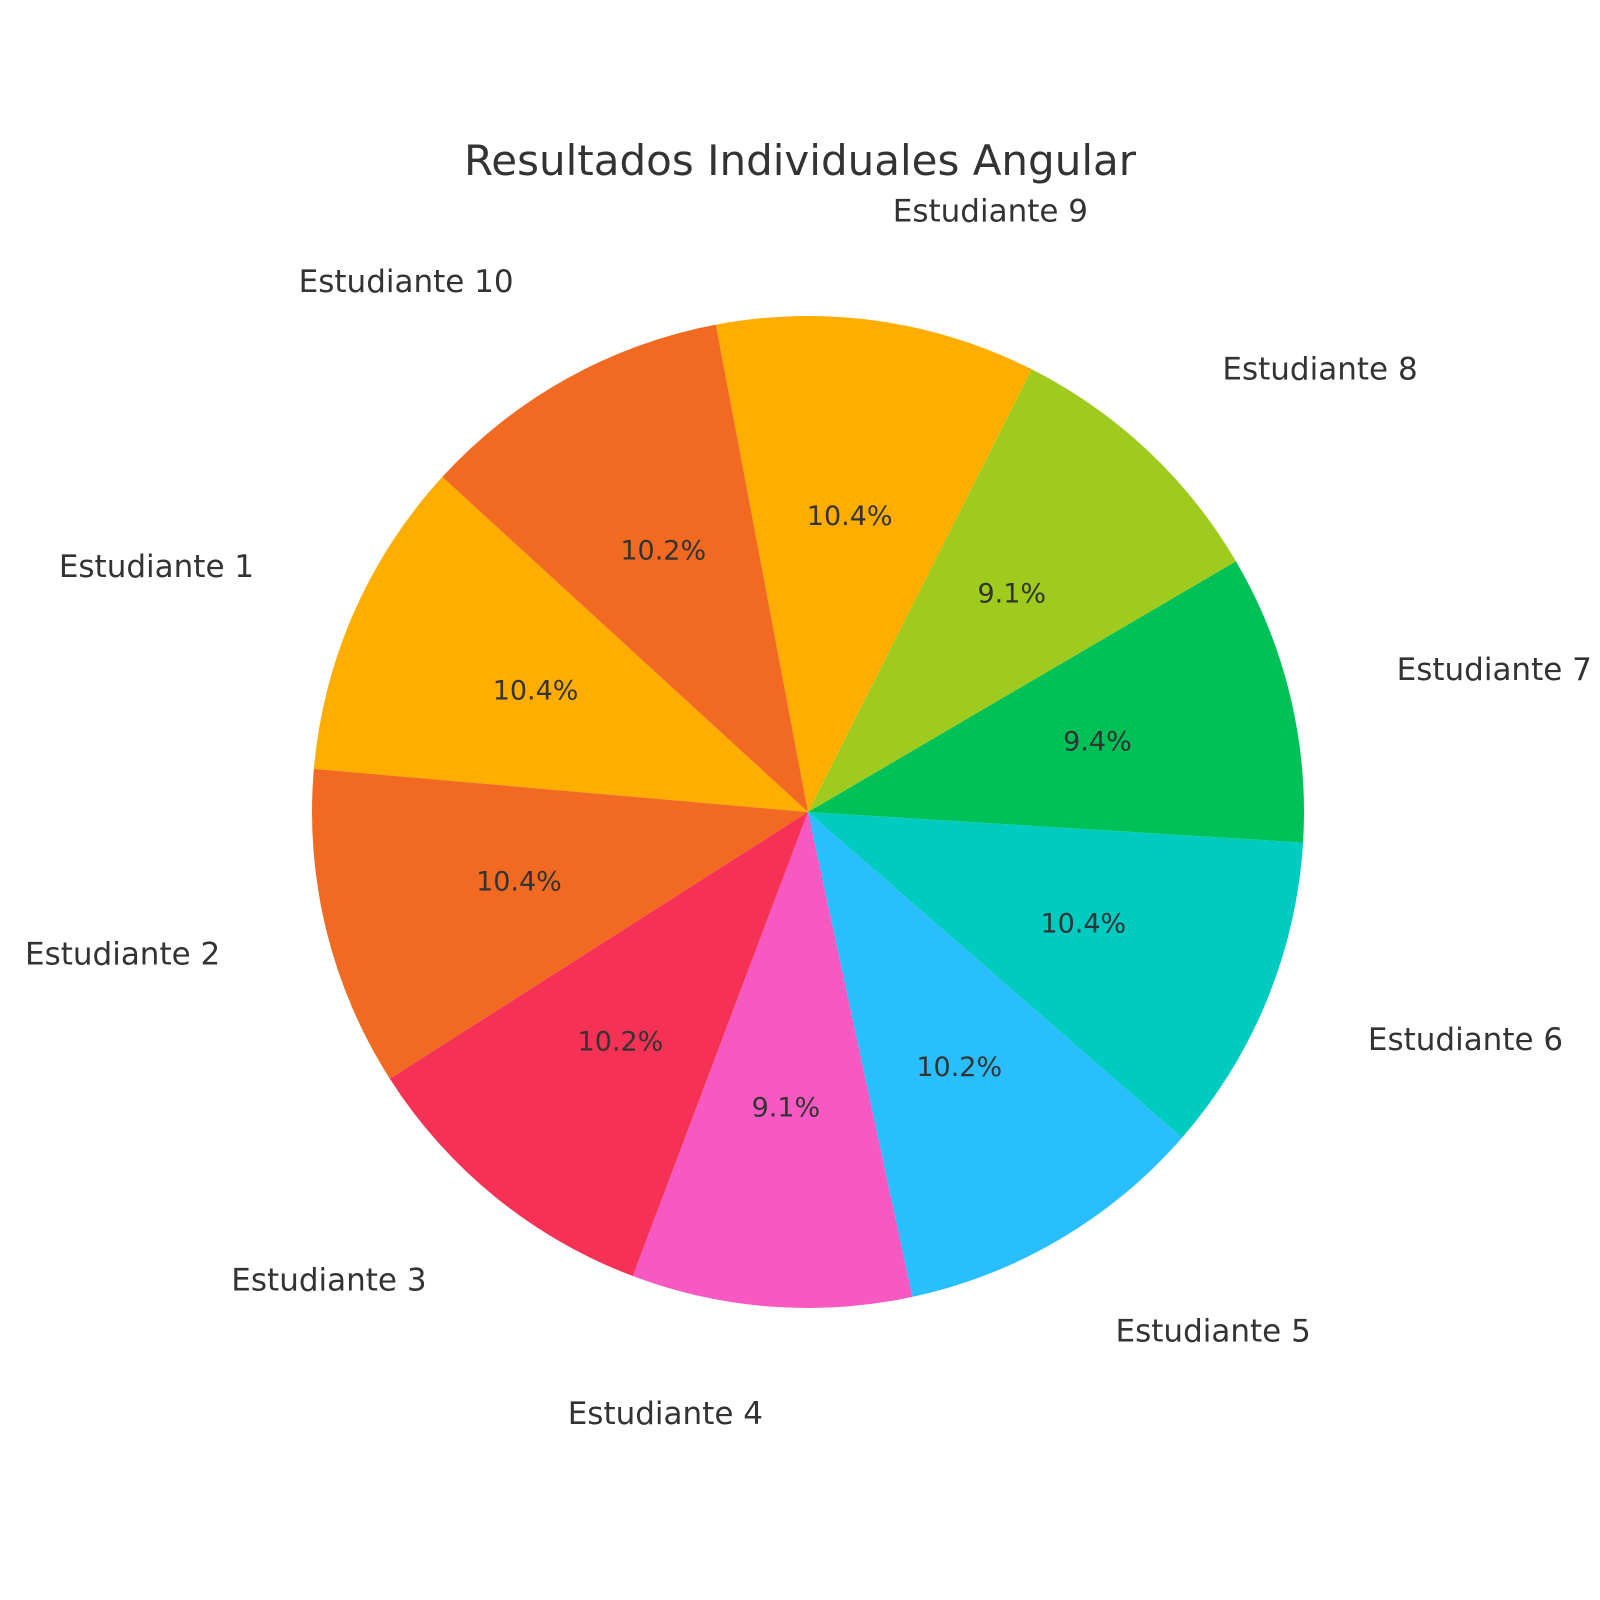 The width and height of the screenshot is (1600, 1600). I want to click on slice-percent-label: 9.4%, so click(1097, 741).